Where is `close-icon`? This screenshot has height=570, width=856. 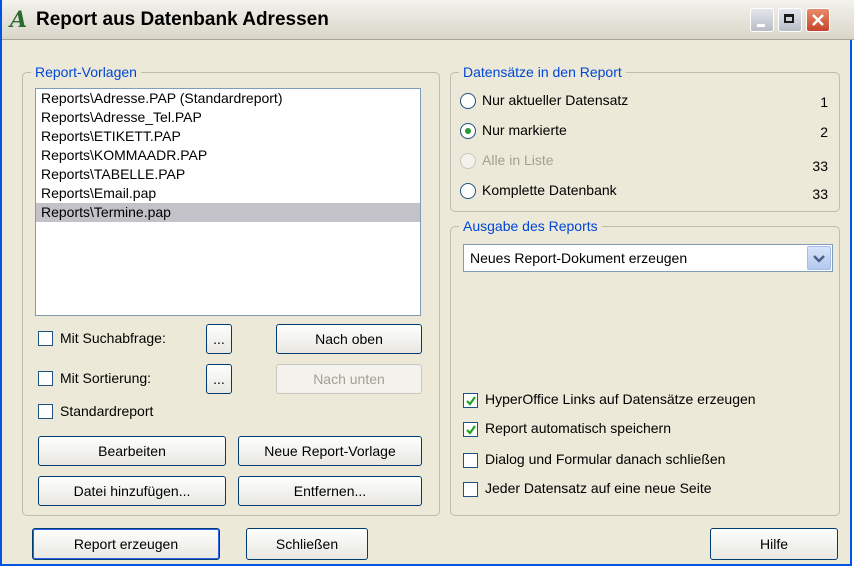
close-icon is located at coordinates (818, 20).